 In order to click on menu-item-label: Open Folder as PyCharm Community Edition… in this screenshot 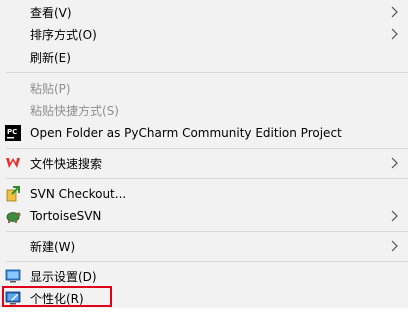, I will do `click(186, 133)`.